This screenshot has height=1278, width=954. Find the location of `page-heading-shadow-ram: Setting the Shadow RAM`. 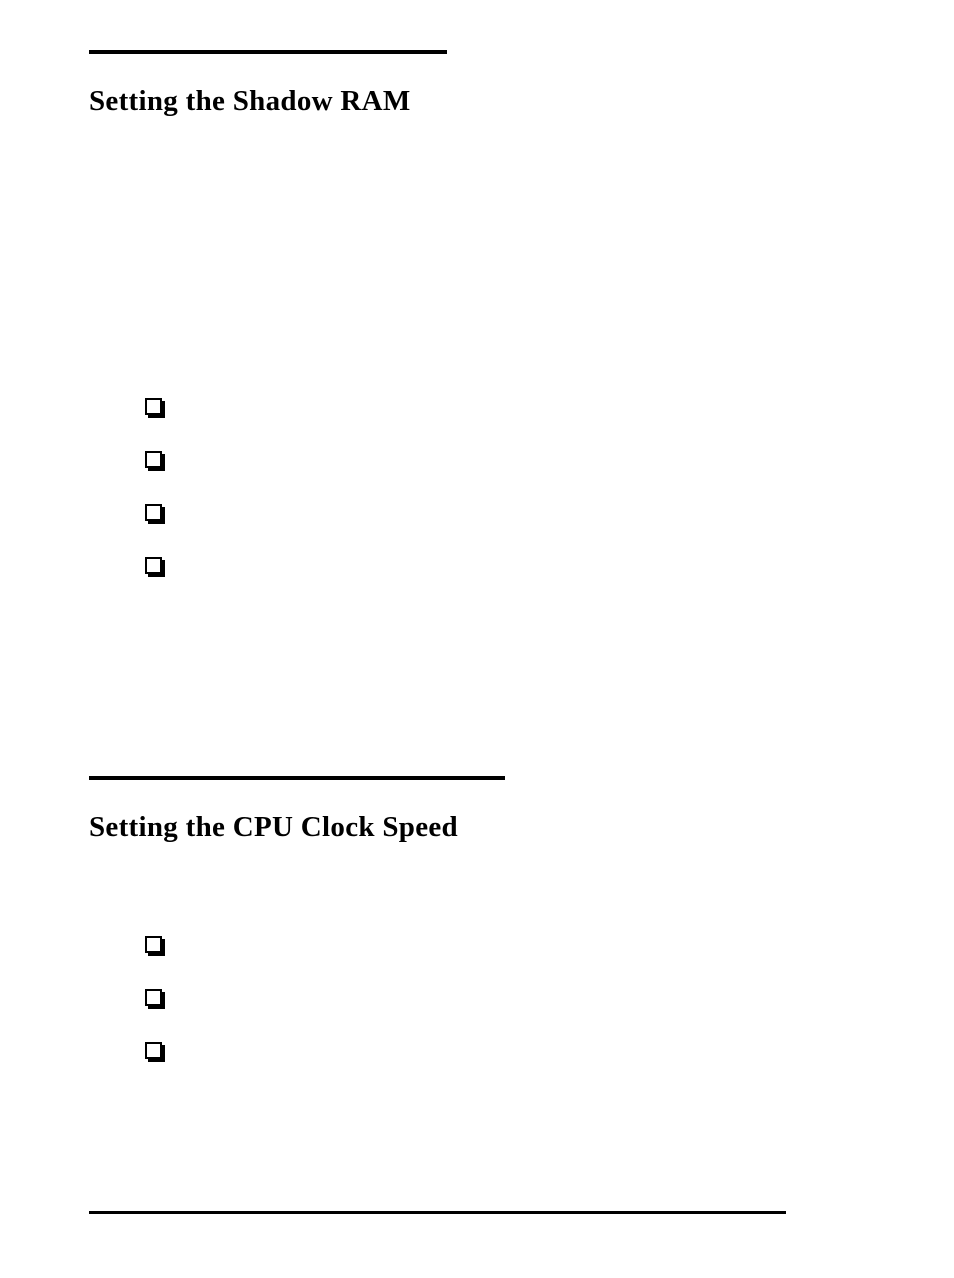

page-heading-shadow-ram: Setting the Shadow RAM is located at coordinates (250, 101).